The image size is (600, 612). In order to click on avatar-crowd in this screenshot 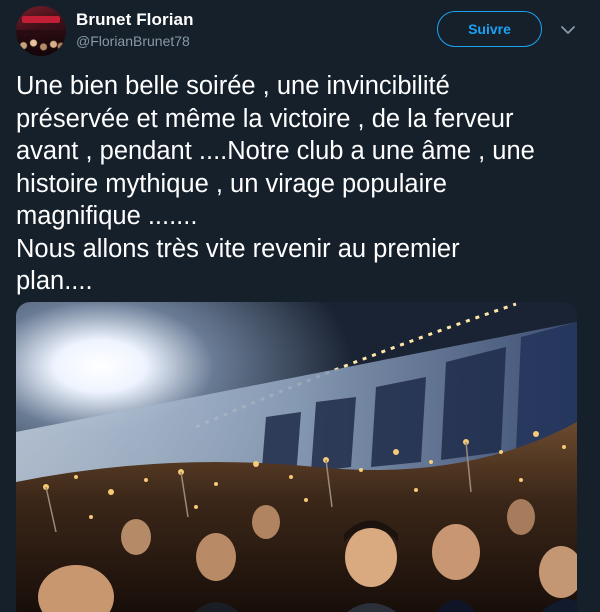, I will do `click(41, 43)`.